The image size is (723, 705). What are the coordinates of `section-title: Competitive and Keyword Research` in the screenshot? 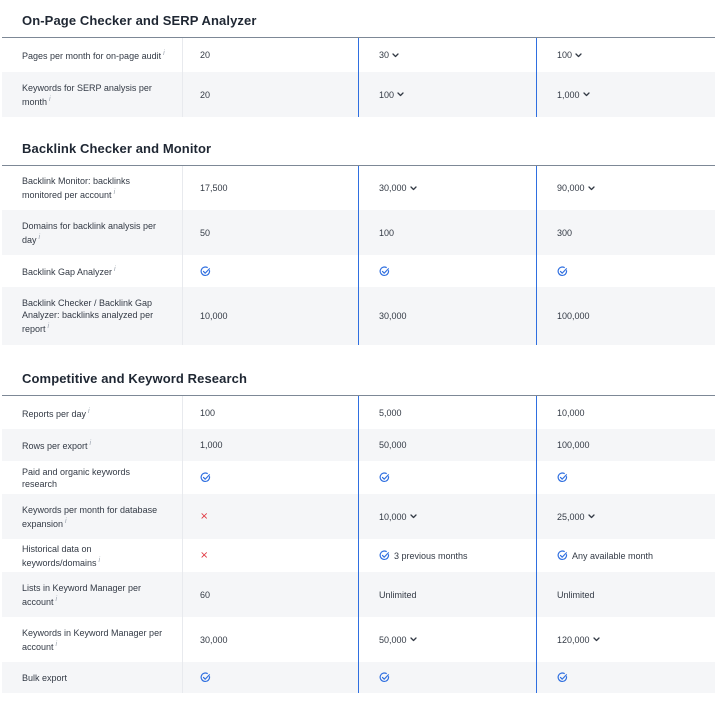 It's located at (134, 378).